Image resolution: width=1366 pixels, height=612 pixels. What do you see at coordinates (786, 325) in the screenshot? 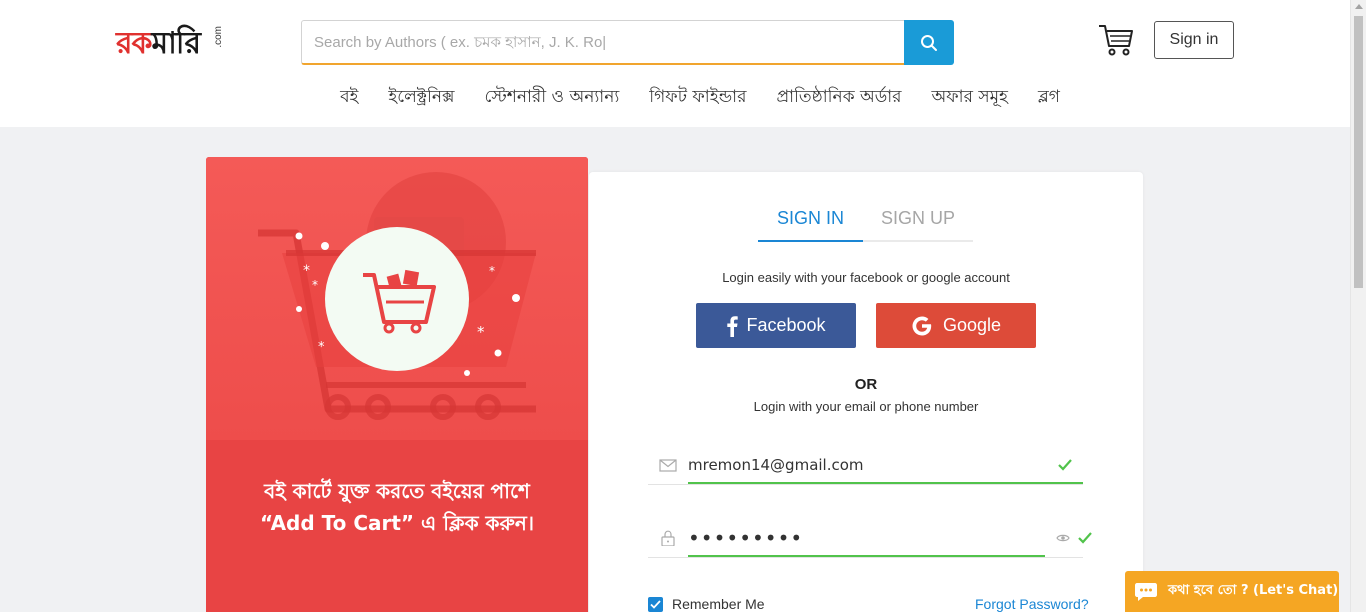
I see `facebook-label: Facebook` at bounding box center [786, 325].